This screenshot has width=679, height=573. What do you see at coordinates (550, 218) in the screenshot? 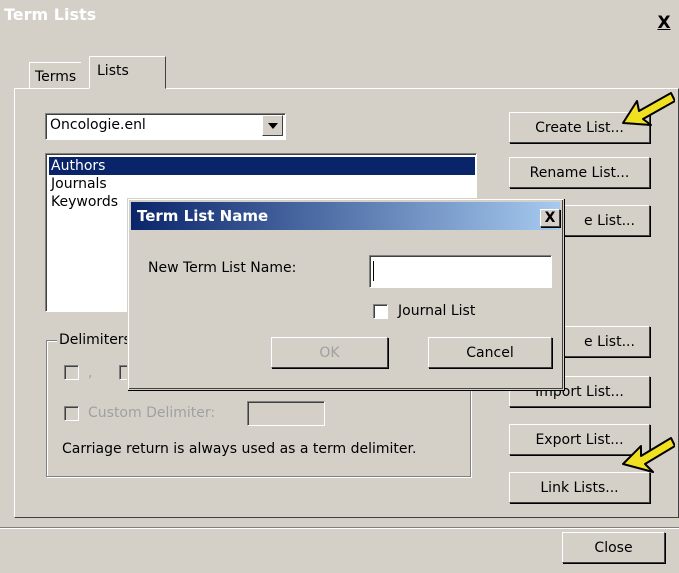
I see `dialog-close-button: X` at bounding box center [550, 218].